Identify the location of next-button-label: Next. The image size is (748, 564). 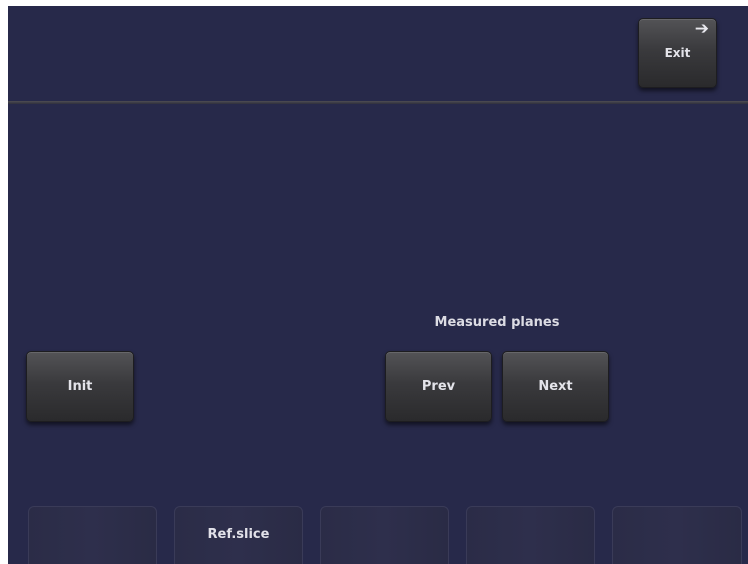
(555, 386).